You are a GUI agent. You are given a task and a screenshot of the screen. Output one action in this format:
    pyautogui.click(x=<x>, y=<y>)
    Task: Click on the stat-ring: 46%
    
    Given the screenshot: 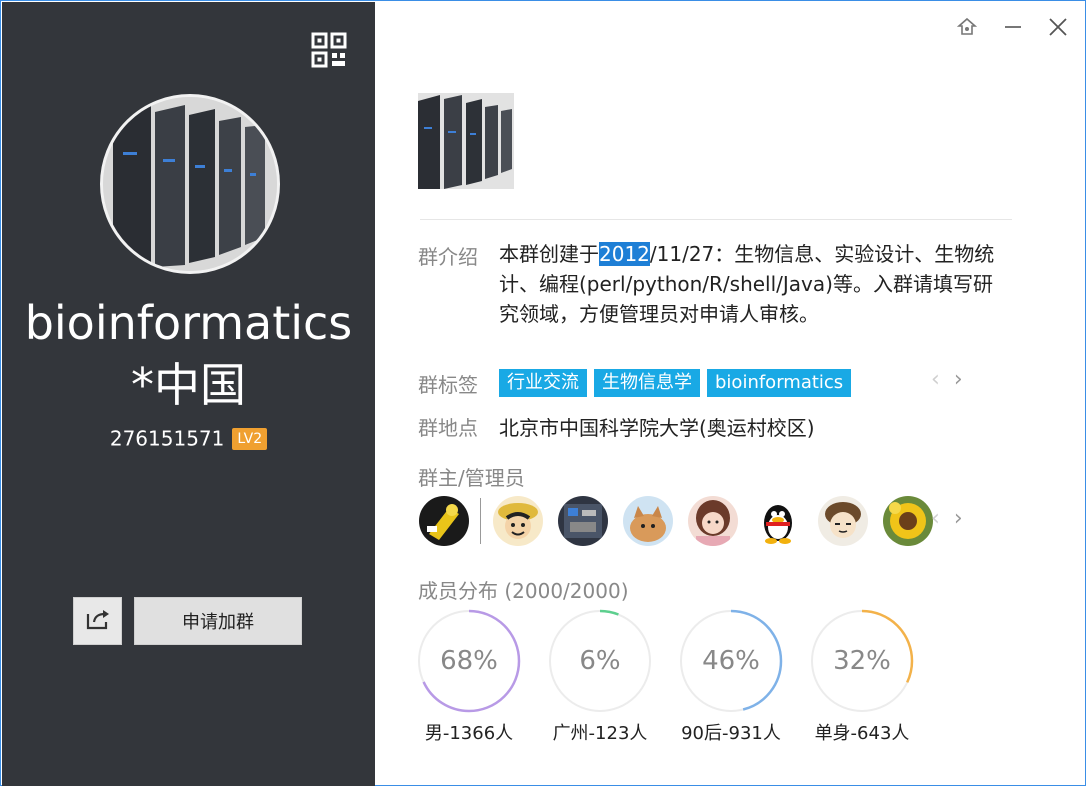 What is the action you would take?
    pyautogui.click(x=731, y=661)
    